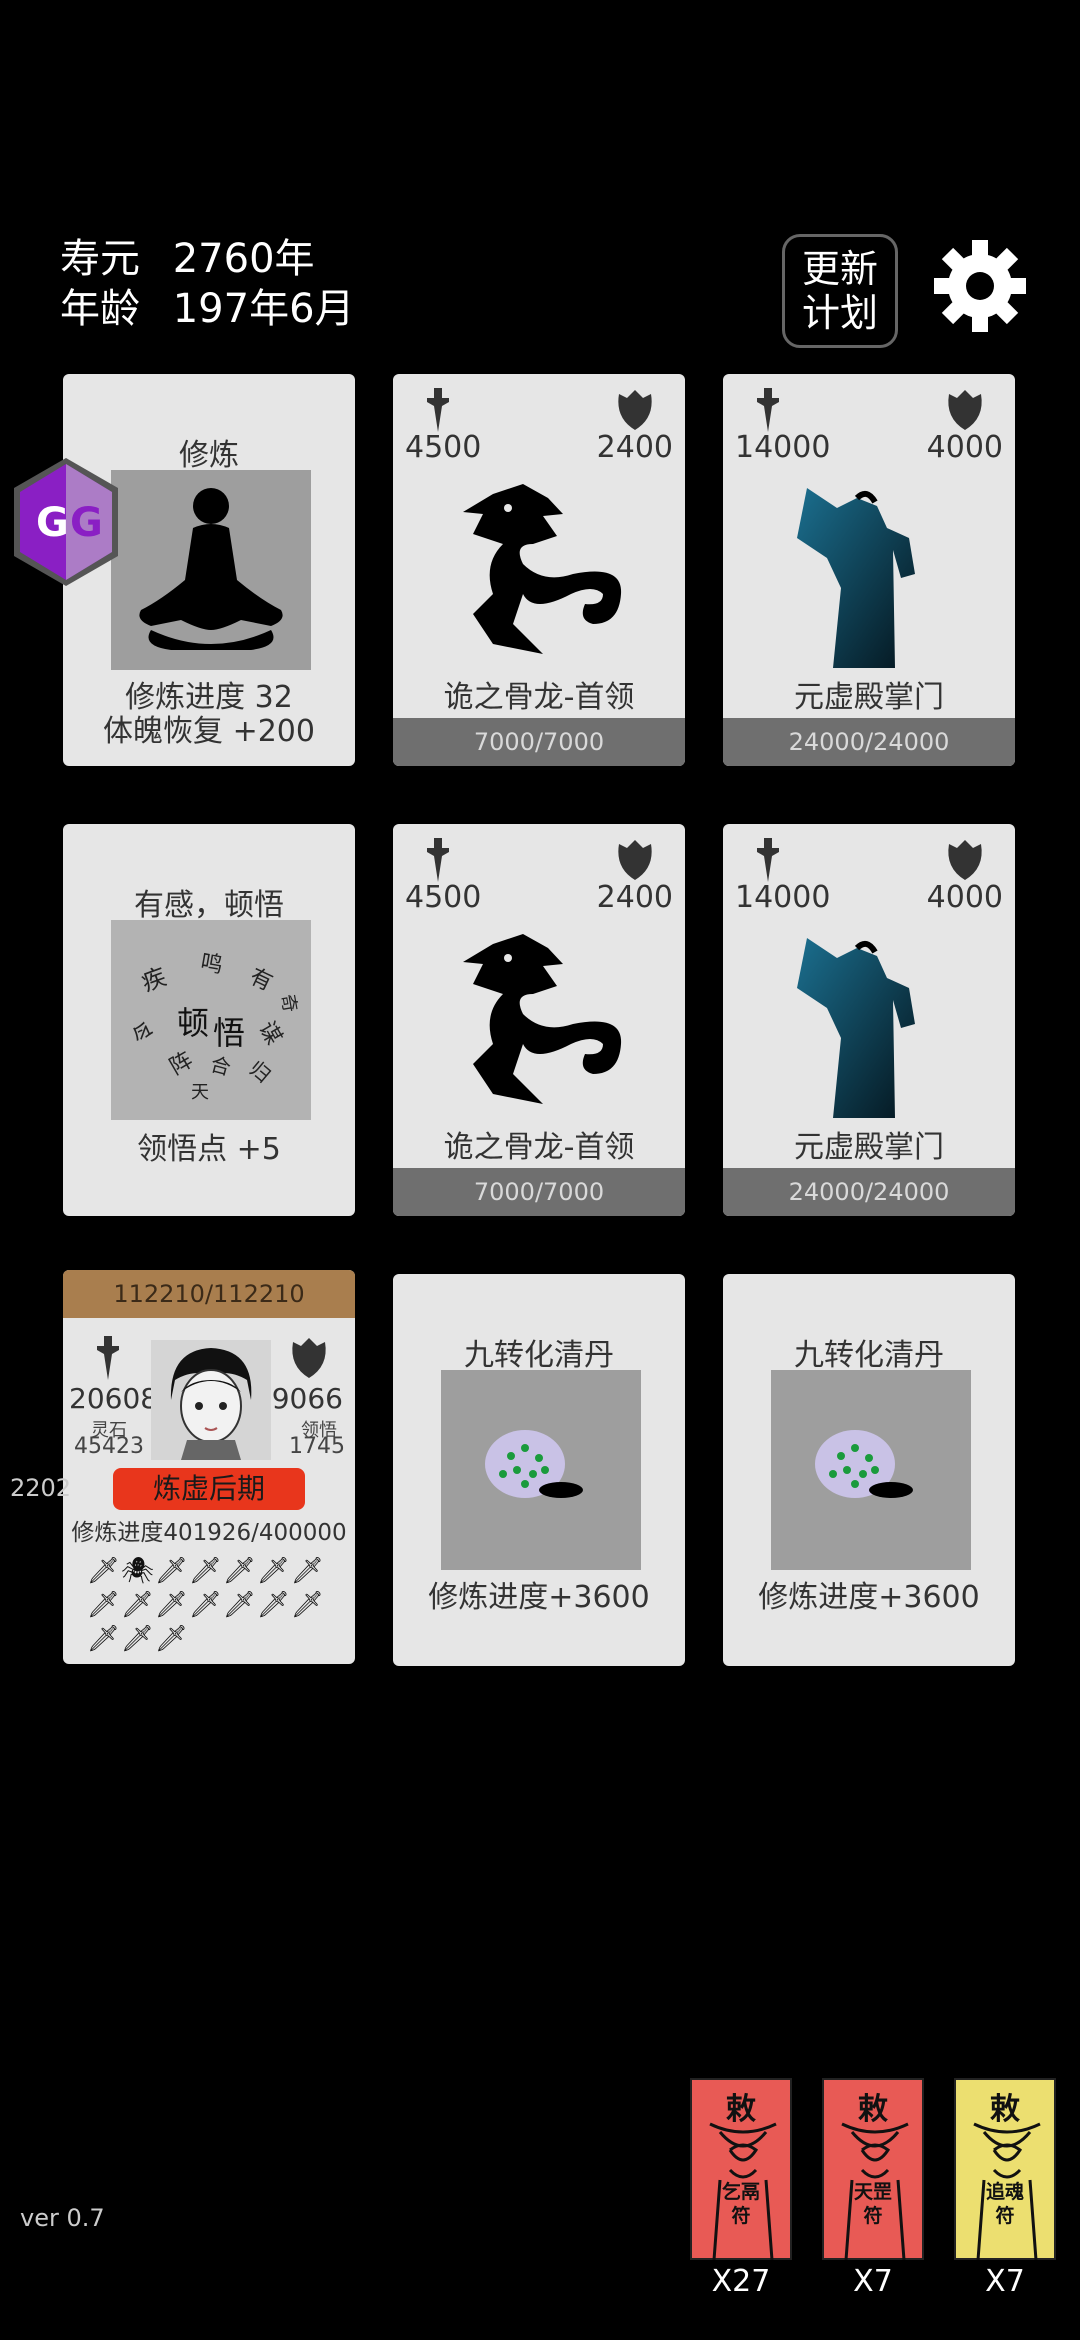 This screenshot has width=1080, height=2340. Describe the element at coordinates (539, 1597) in the screenshot. I see `card-line1: 修炼进度+3600` at that location.